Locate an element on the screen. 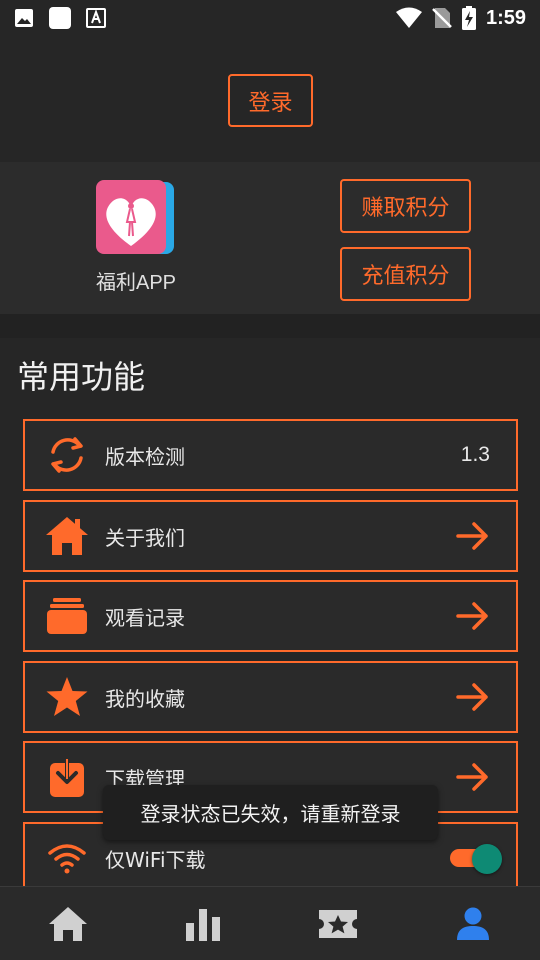 The image size is (540, 960). nav-stats is located at coordinates (202, 923).